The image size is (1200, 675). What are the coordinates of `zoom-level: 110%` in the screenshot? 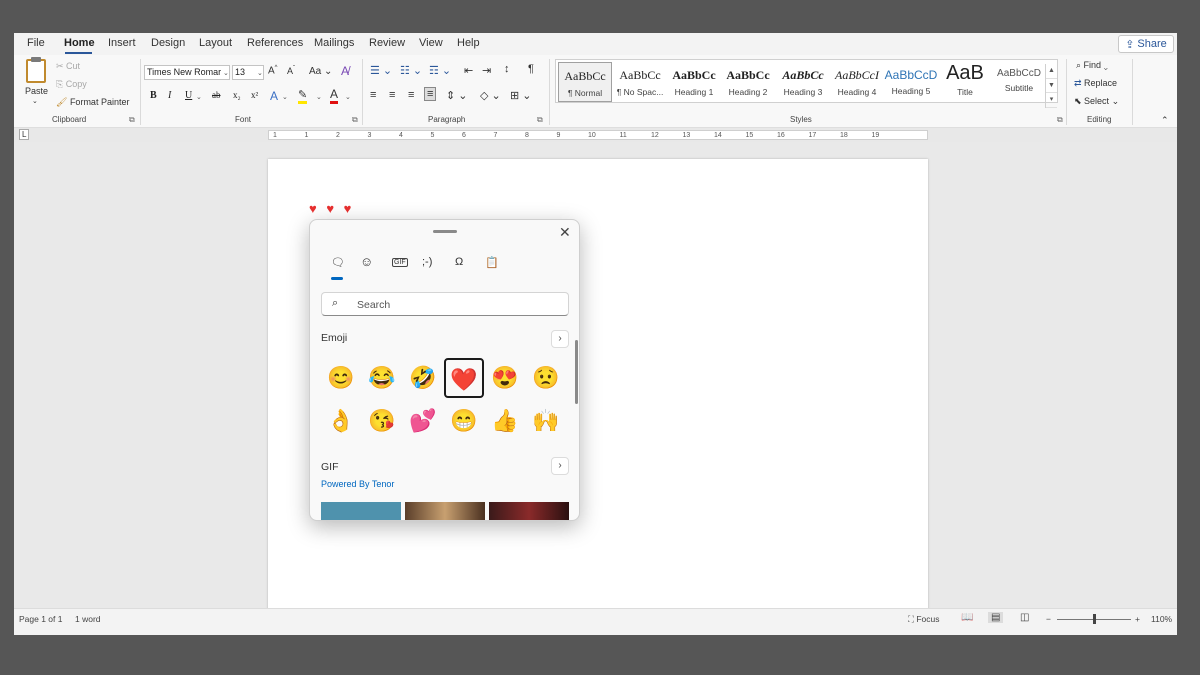 It's located at (1161, 619).